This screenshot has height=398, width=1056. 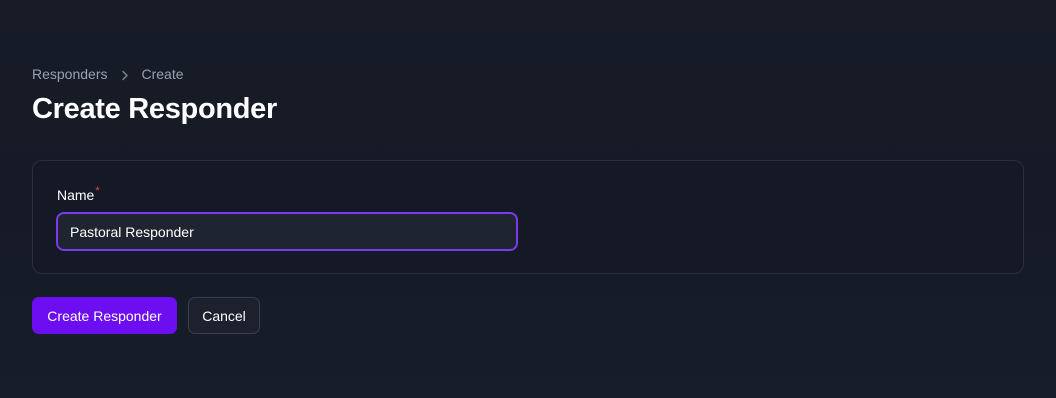 I want to click on breadcrumb-item-create: Create, so click(x=163, y=74).